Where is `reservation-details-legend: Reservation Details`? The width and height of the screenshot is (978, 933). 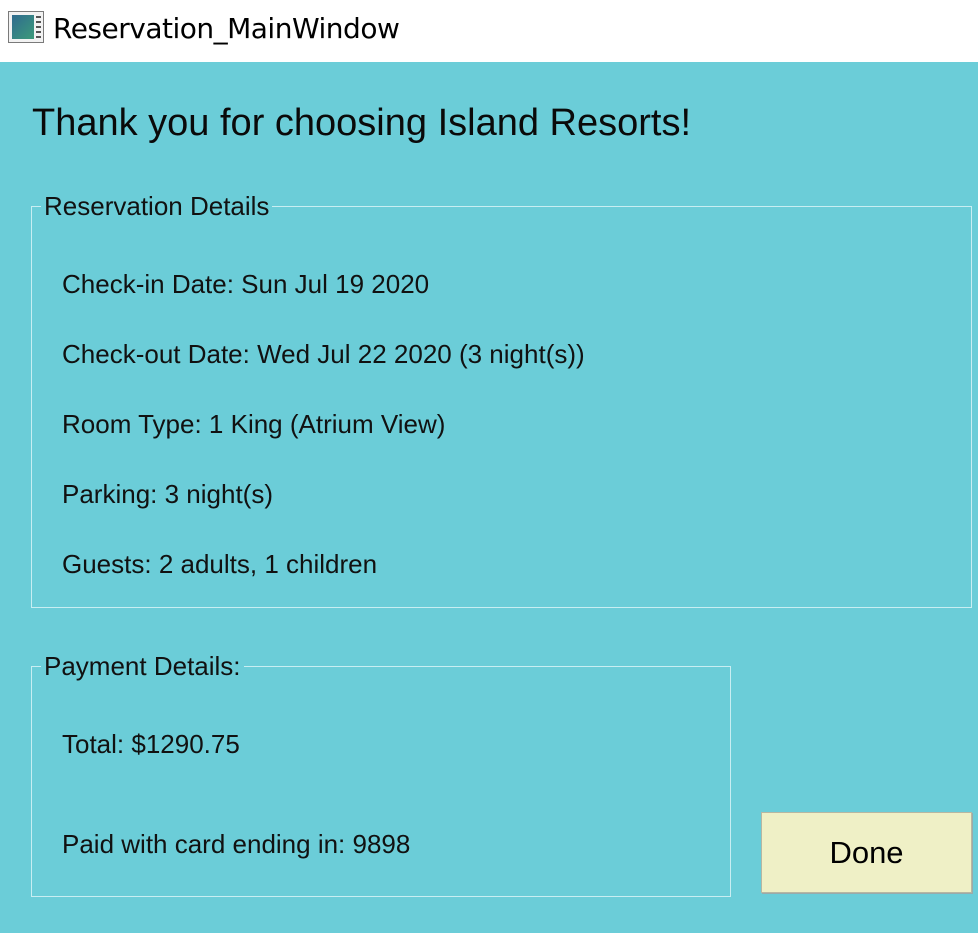 reservation-details-legend: Reservation Details is located at coordinates (157, 206).